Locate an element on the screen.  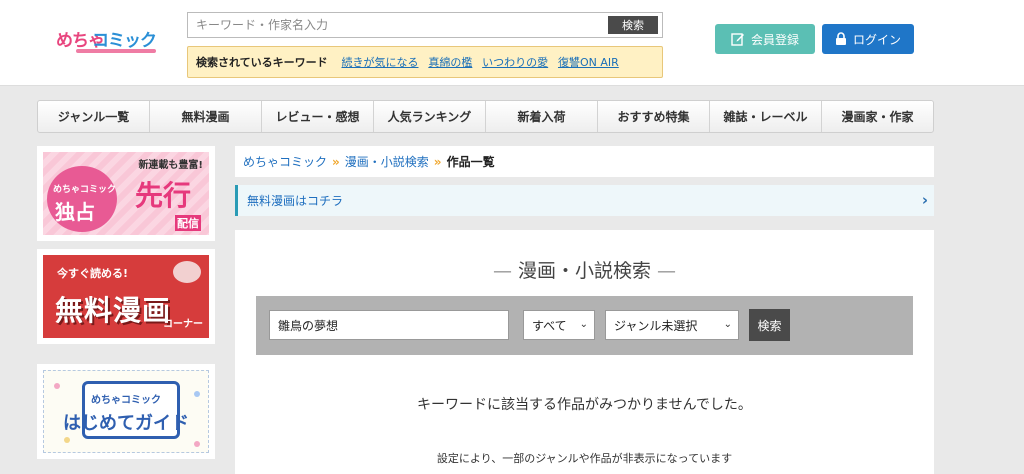
keyword-link: いつわりの愛 is located at coordinates (515, 62).